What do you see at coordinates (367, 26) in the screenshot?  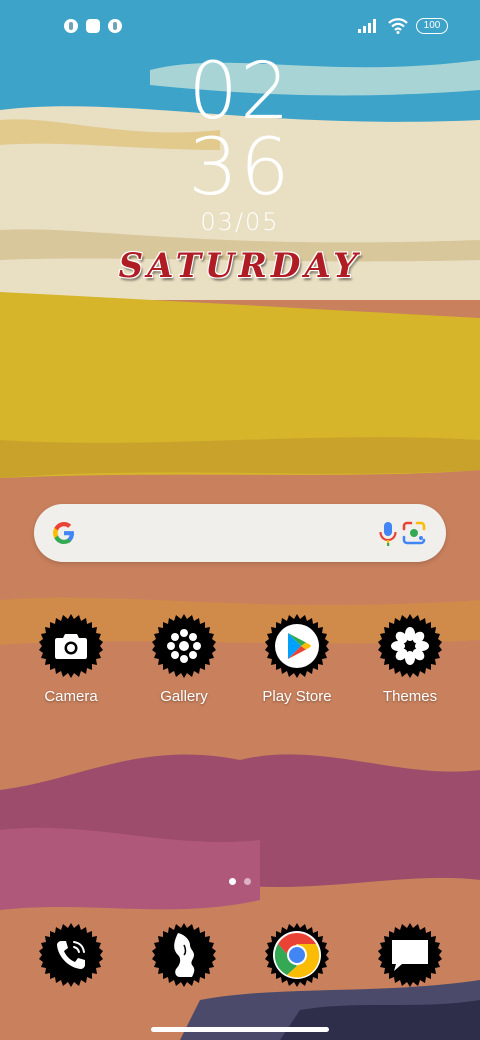 I see `signal-icon` at bounding box center [367, 26].